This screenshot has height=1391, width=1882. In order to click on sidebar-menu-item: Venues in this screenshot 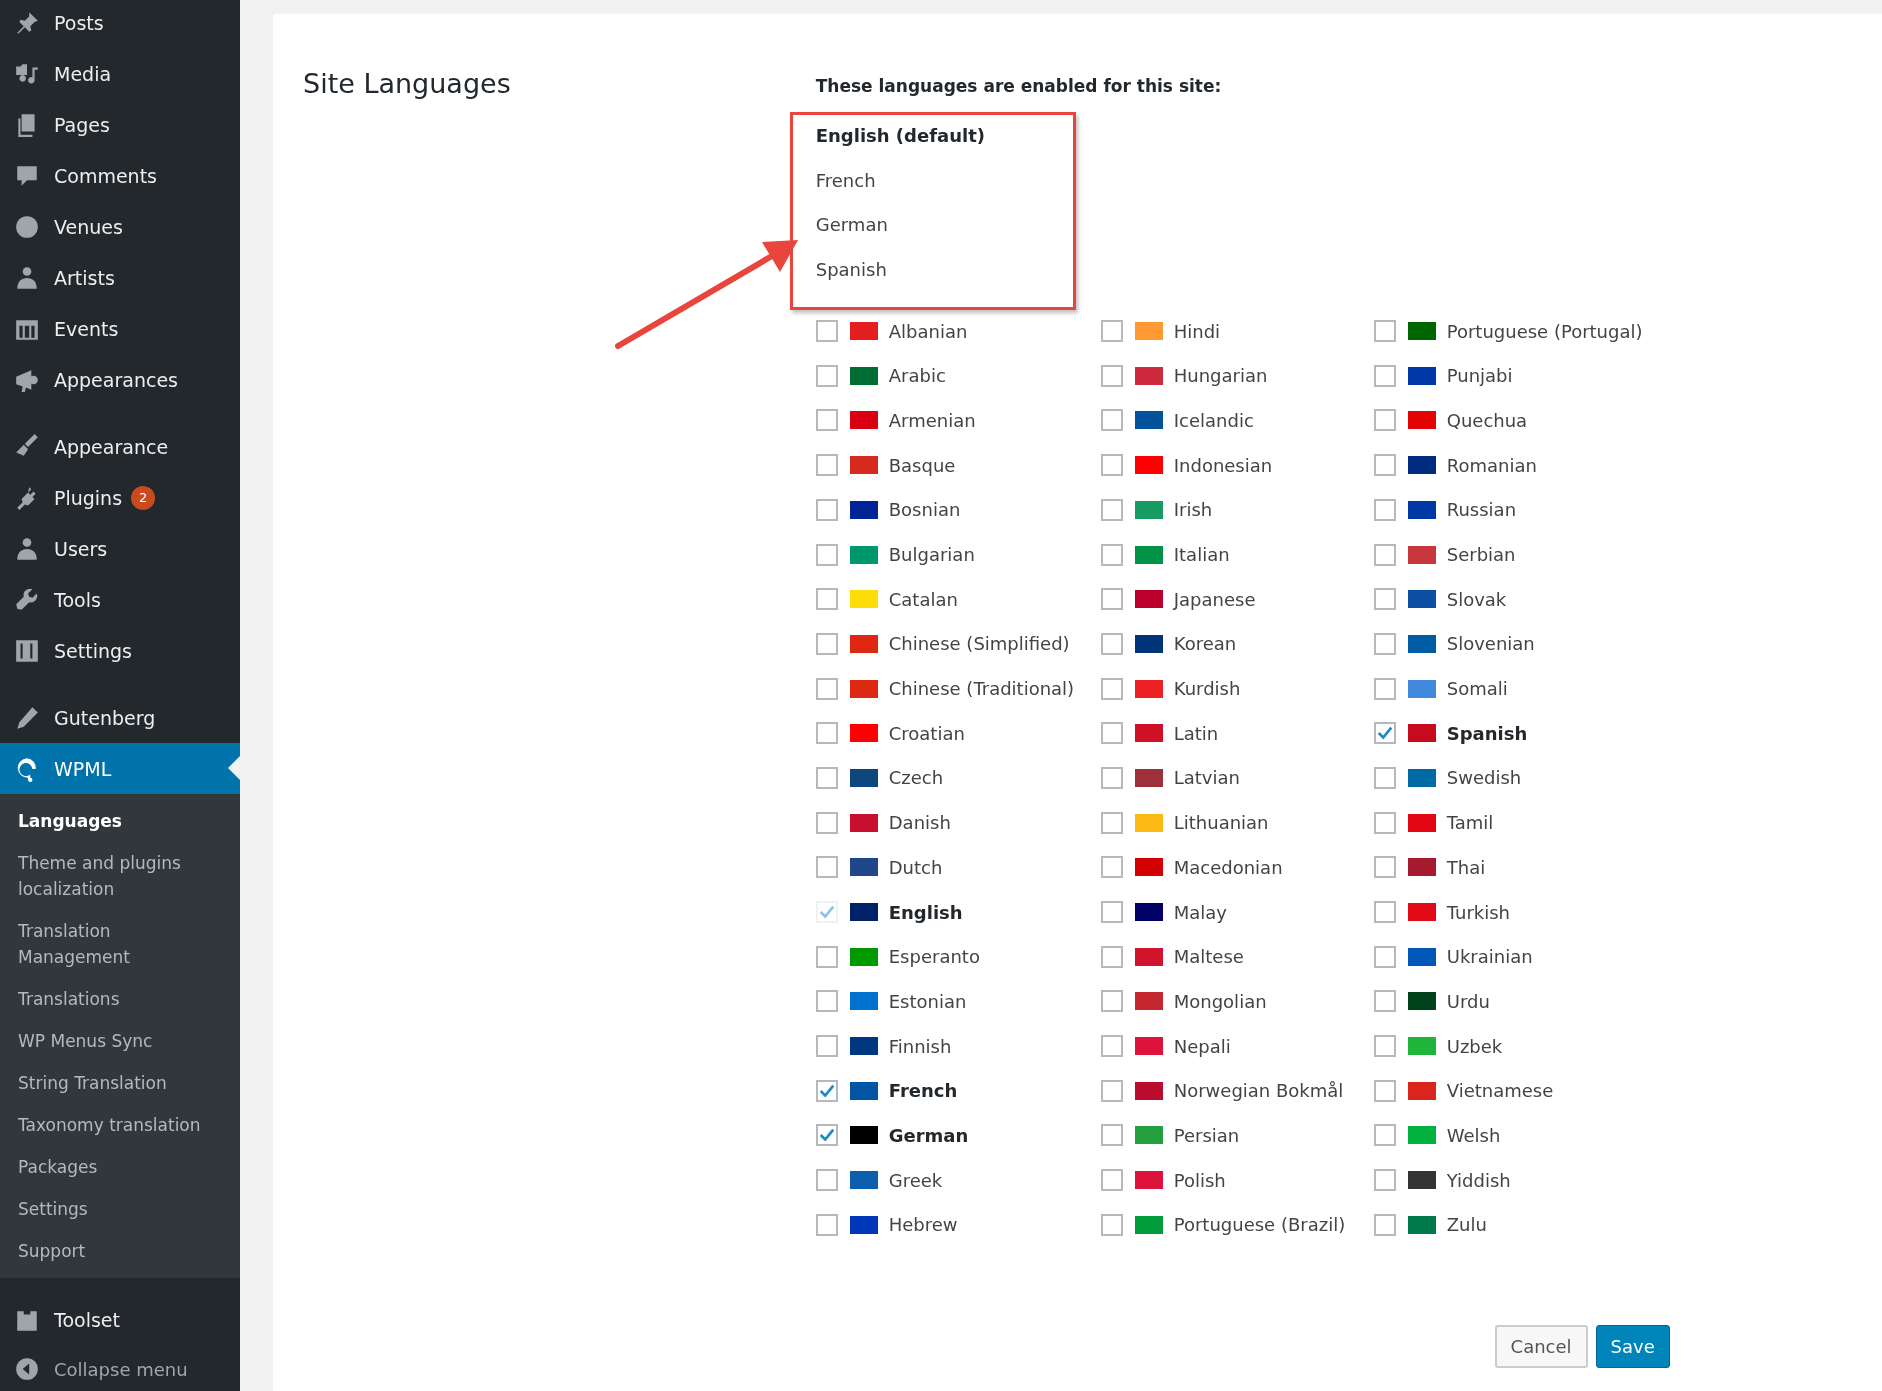, I will do `click(120, 226)`.